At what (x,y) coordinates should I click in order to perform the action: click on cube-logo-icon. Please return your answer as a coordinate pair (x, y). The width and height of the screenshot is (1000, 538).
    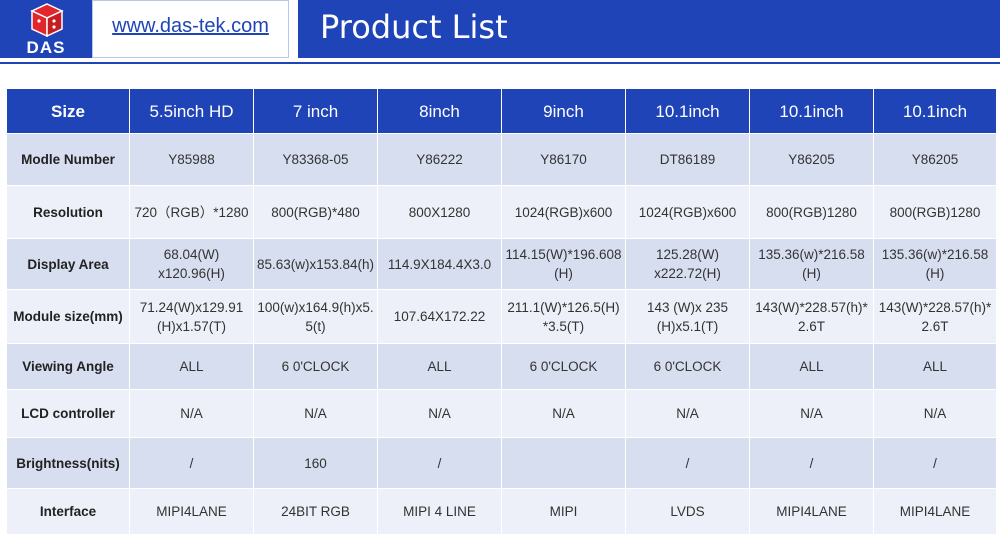
    Looking at the image, I should click on (47, 20).